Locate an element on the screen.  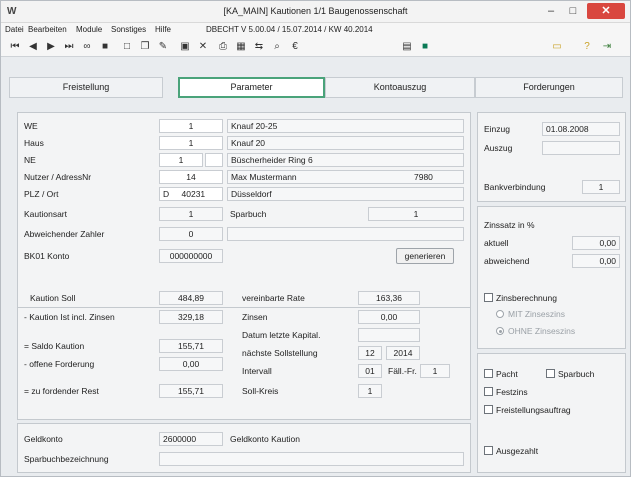
sparbuch-option-label: Sparbuch is located at coordinates (576, 374).